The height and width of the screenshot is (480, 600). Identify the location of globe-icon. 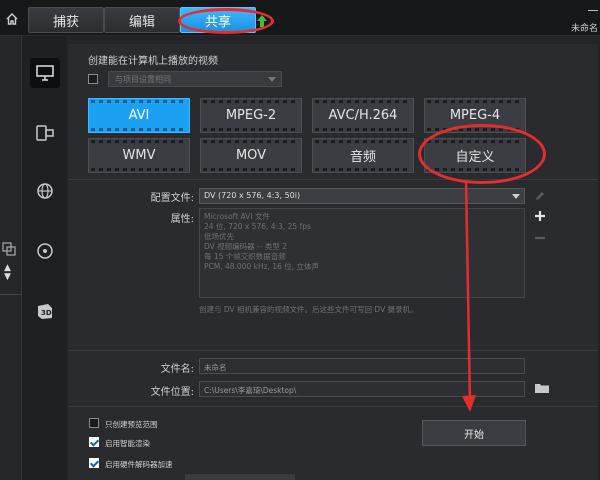
(45, 191).